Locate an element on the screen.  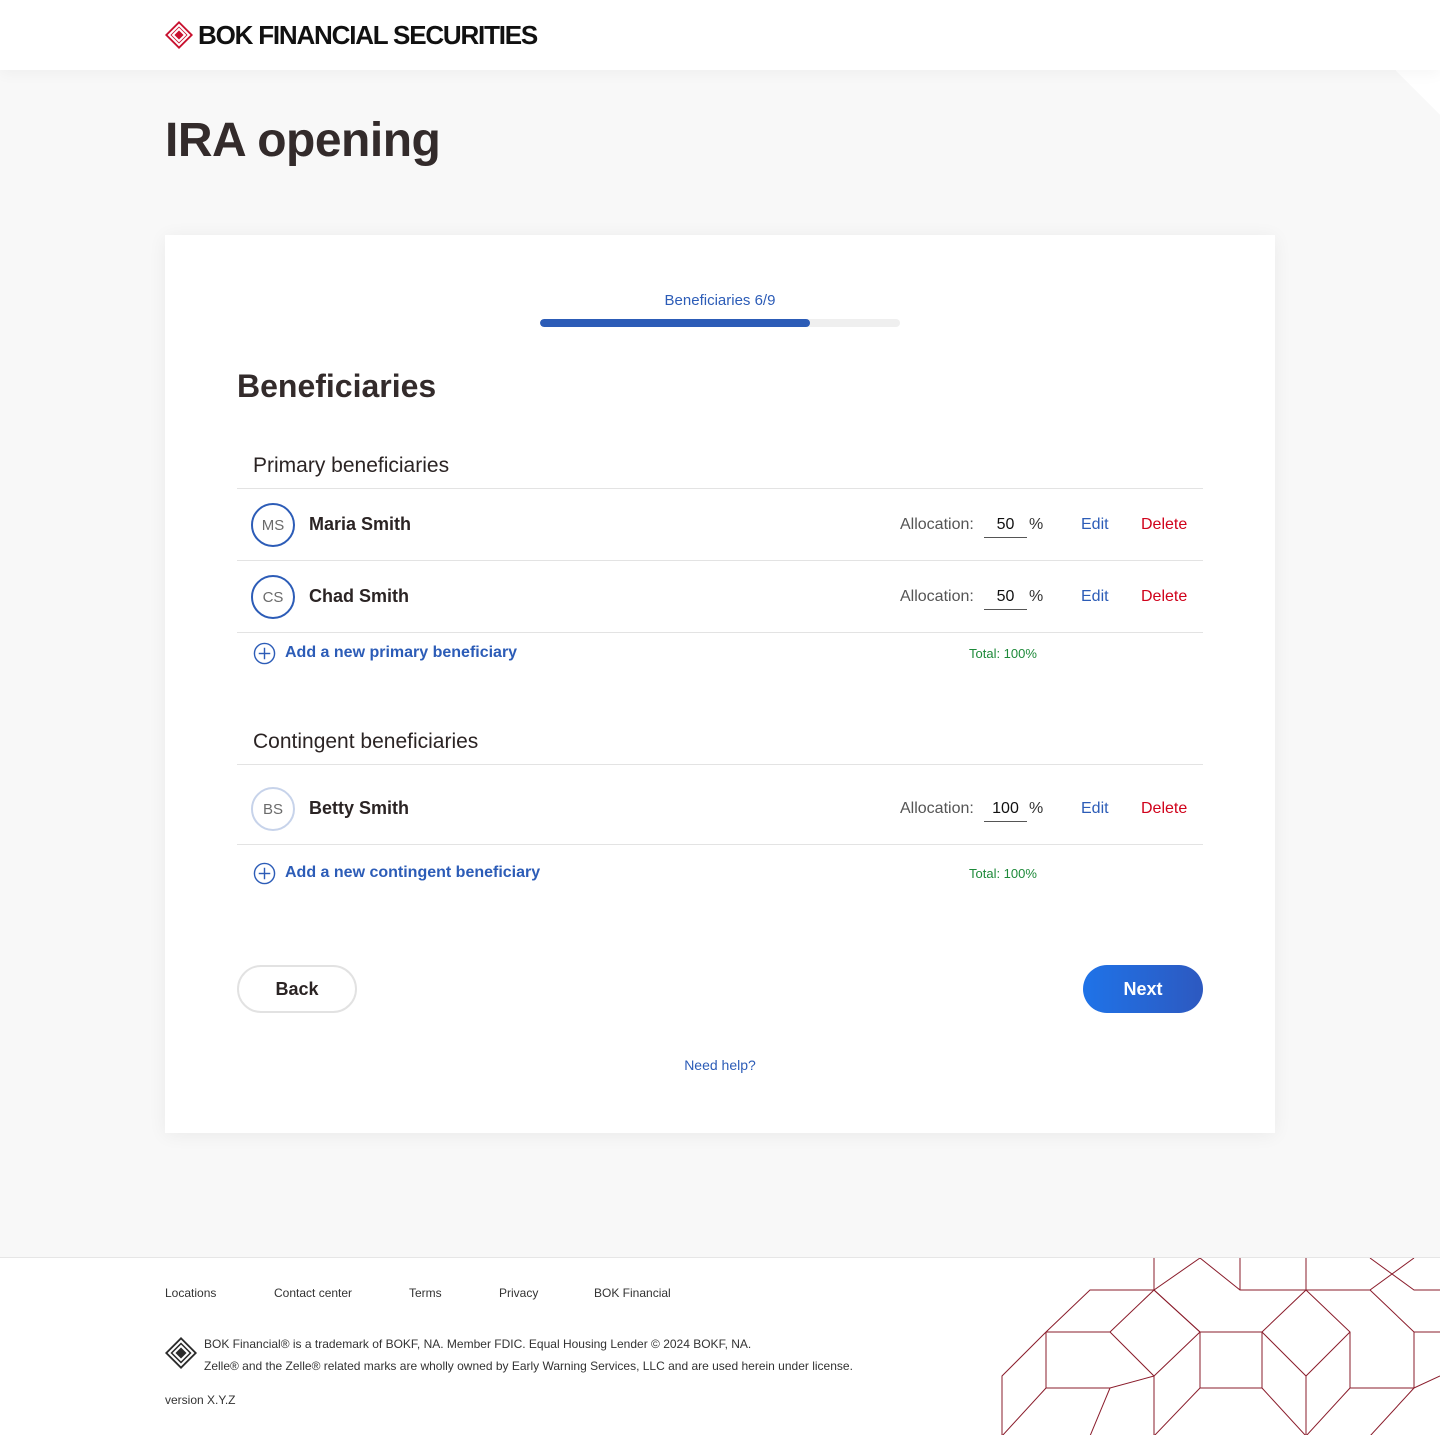
progress-bar is located at coordinates (720, 323).